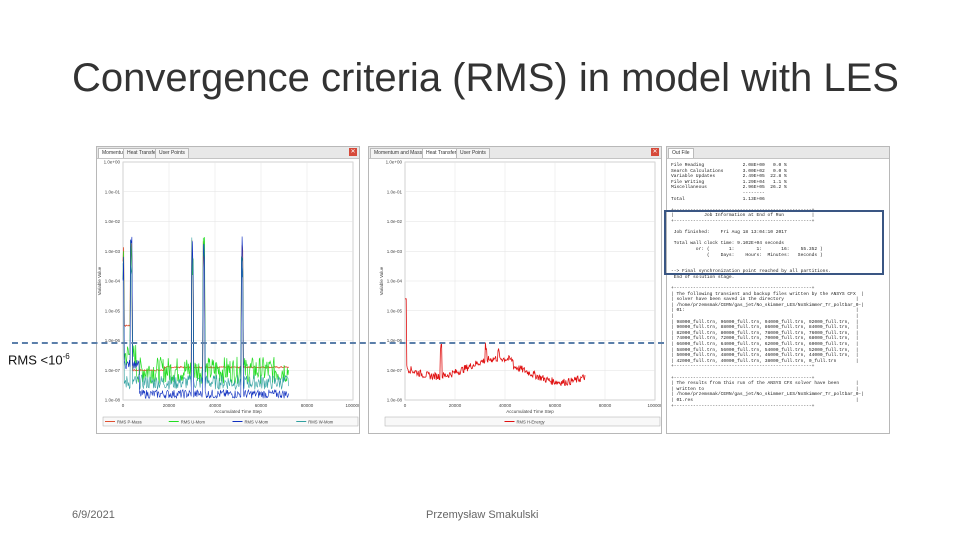  I want to click on legend-label: RMS W-Mom, so click(321, 422).